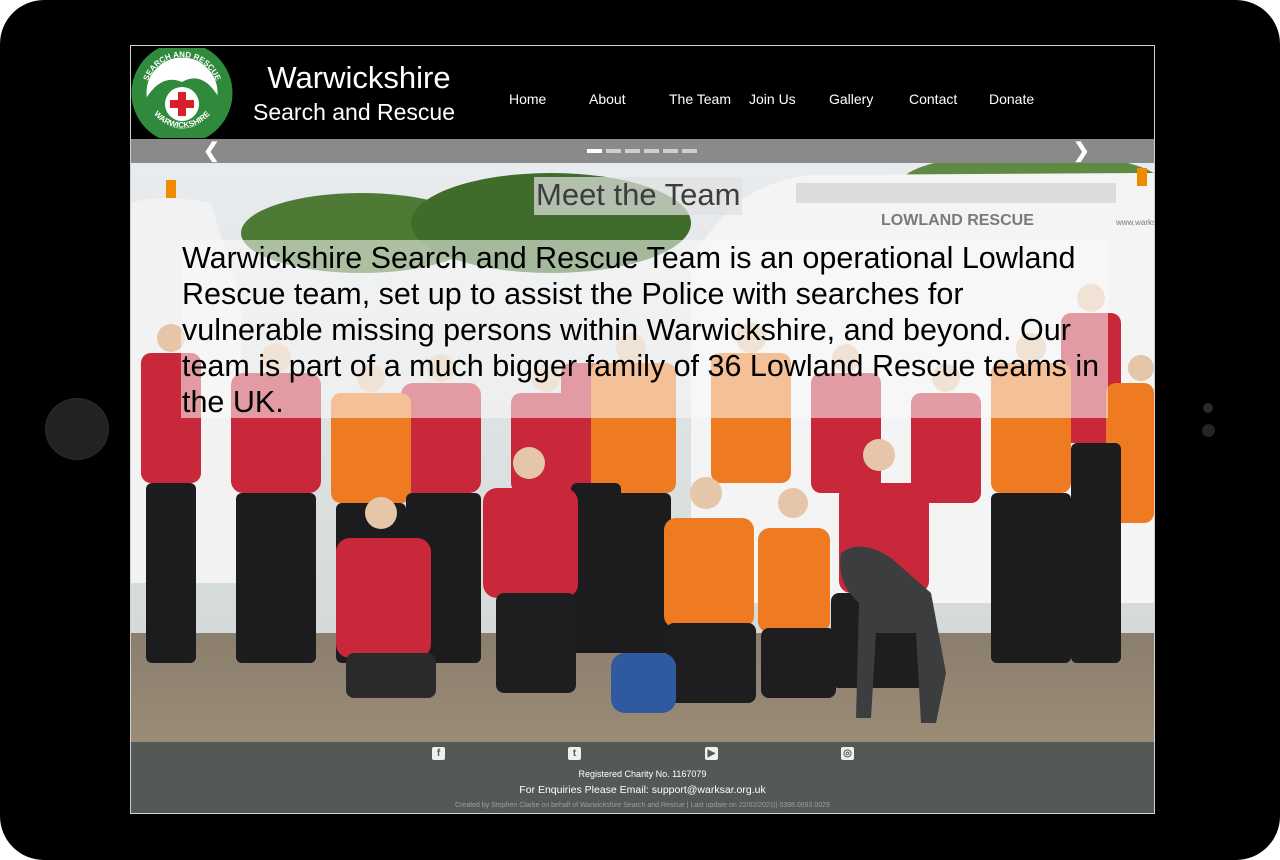  What do you see at coordinates (353, 112) in the screenshot?
I see `site-subtitle: Search and Rescue` at bounding box center [353, 112].